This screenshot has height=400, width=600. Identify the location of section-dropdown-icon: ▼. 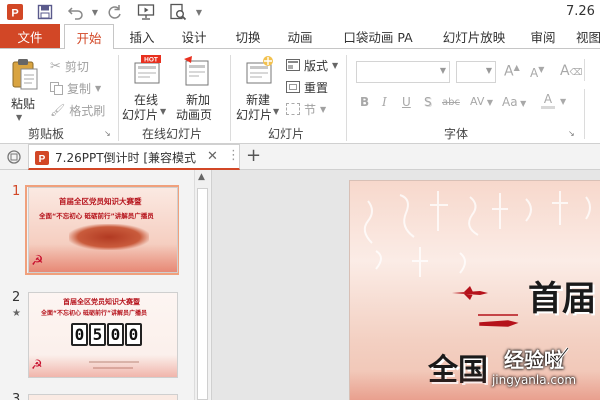
(323, 109).